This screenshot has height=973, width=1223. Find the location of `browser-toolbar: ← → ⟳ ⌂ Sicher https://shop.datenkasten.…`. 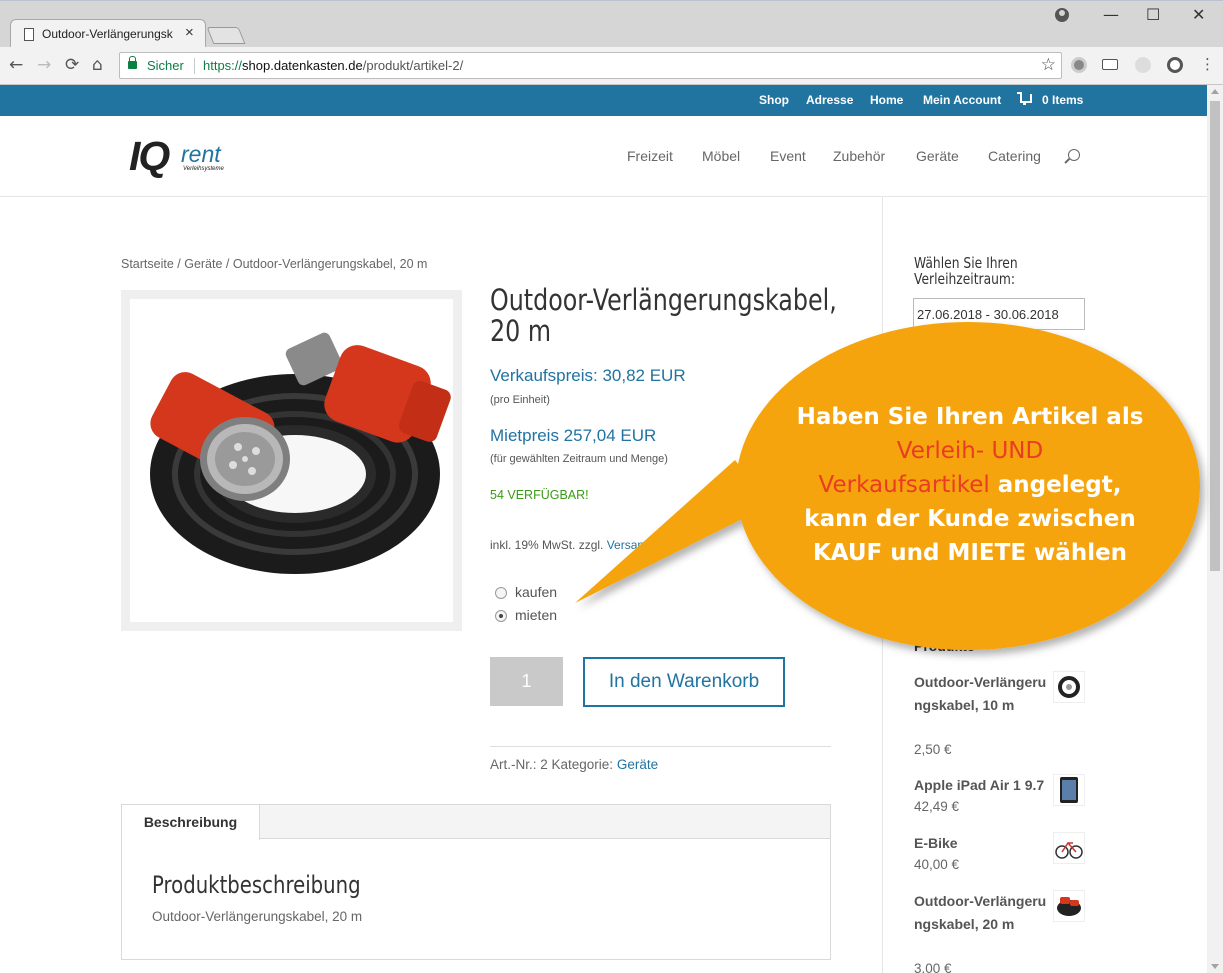

browser-toolbar: ← → ⟳ ⌂ Sicher https://shop.datenkasten.… is located at coordinates (611, 66).